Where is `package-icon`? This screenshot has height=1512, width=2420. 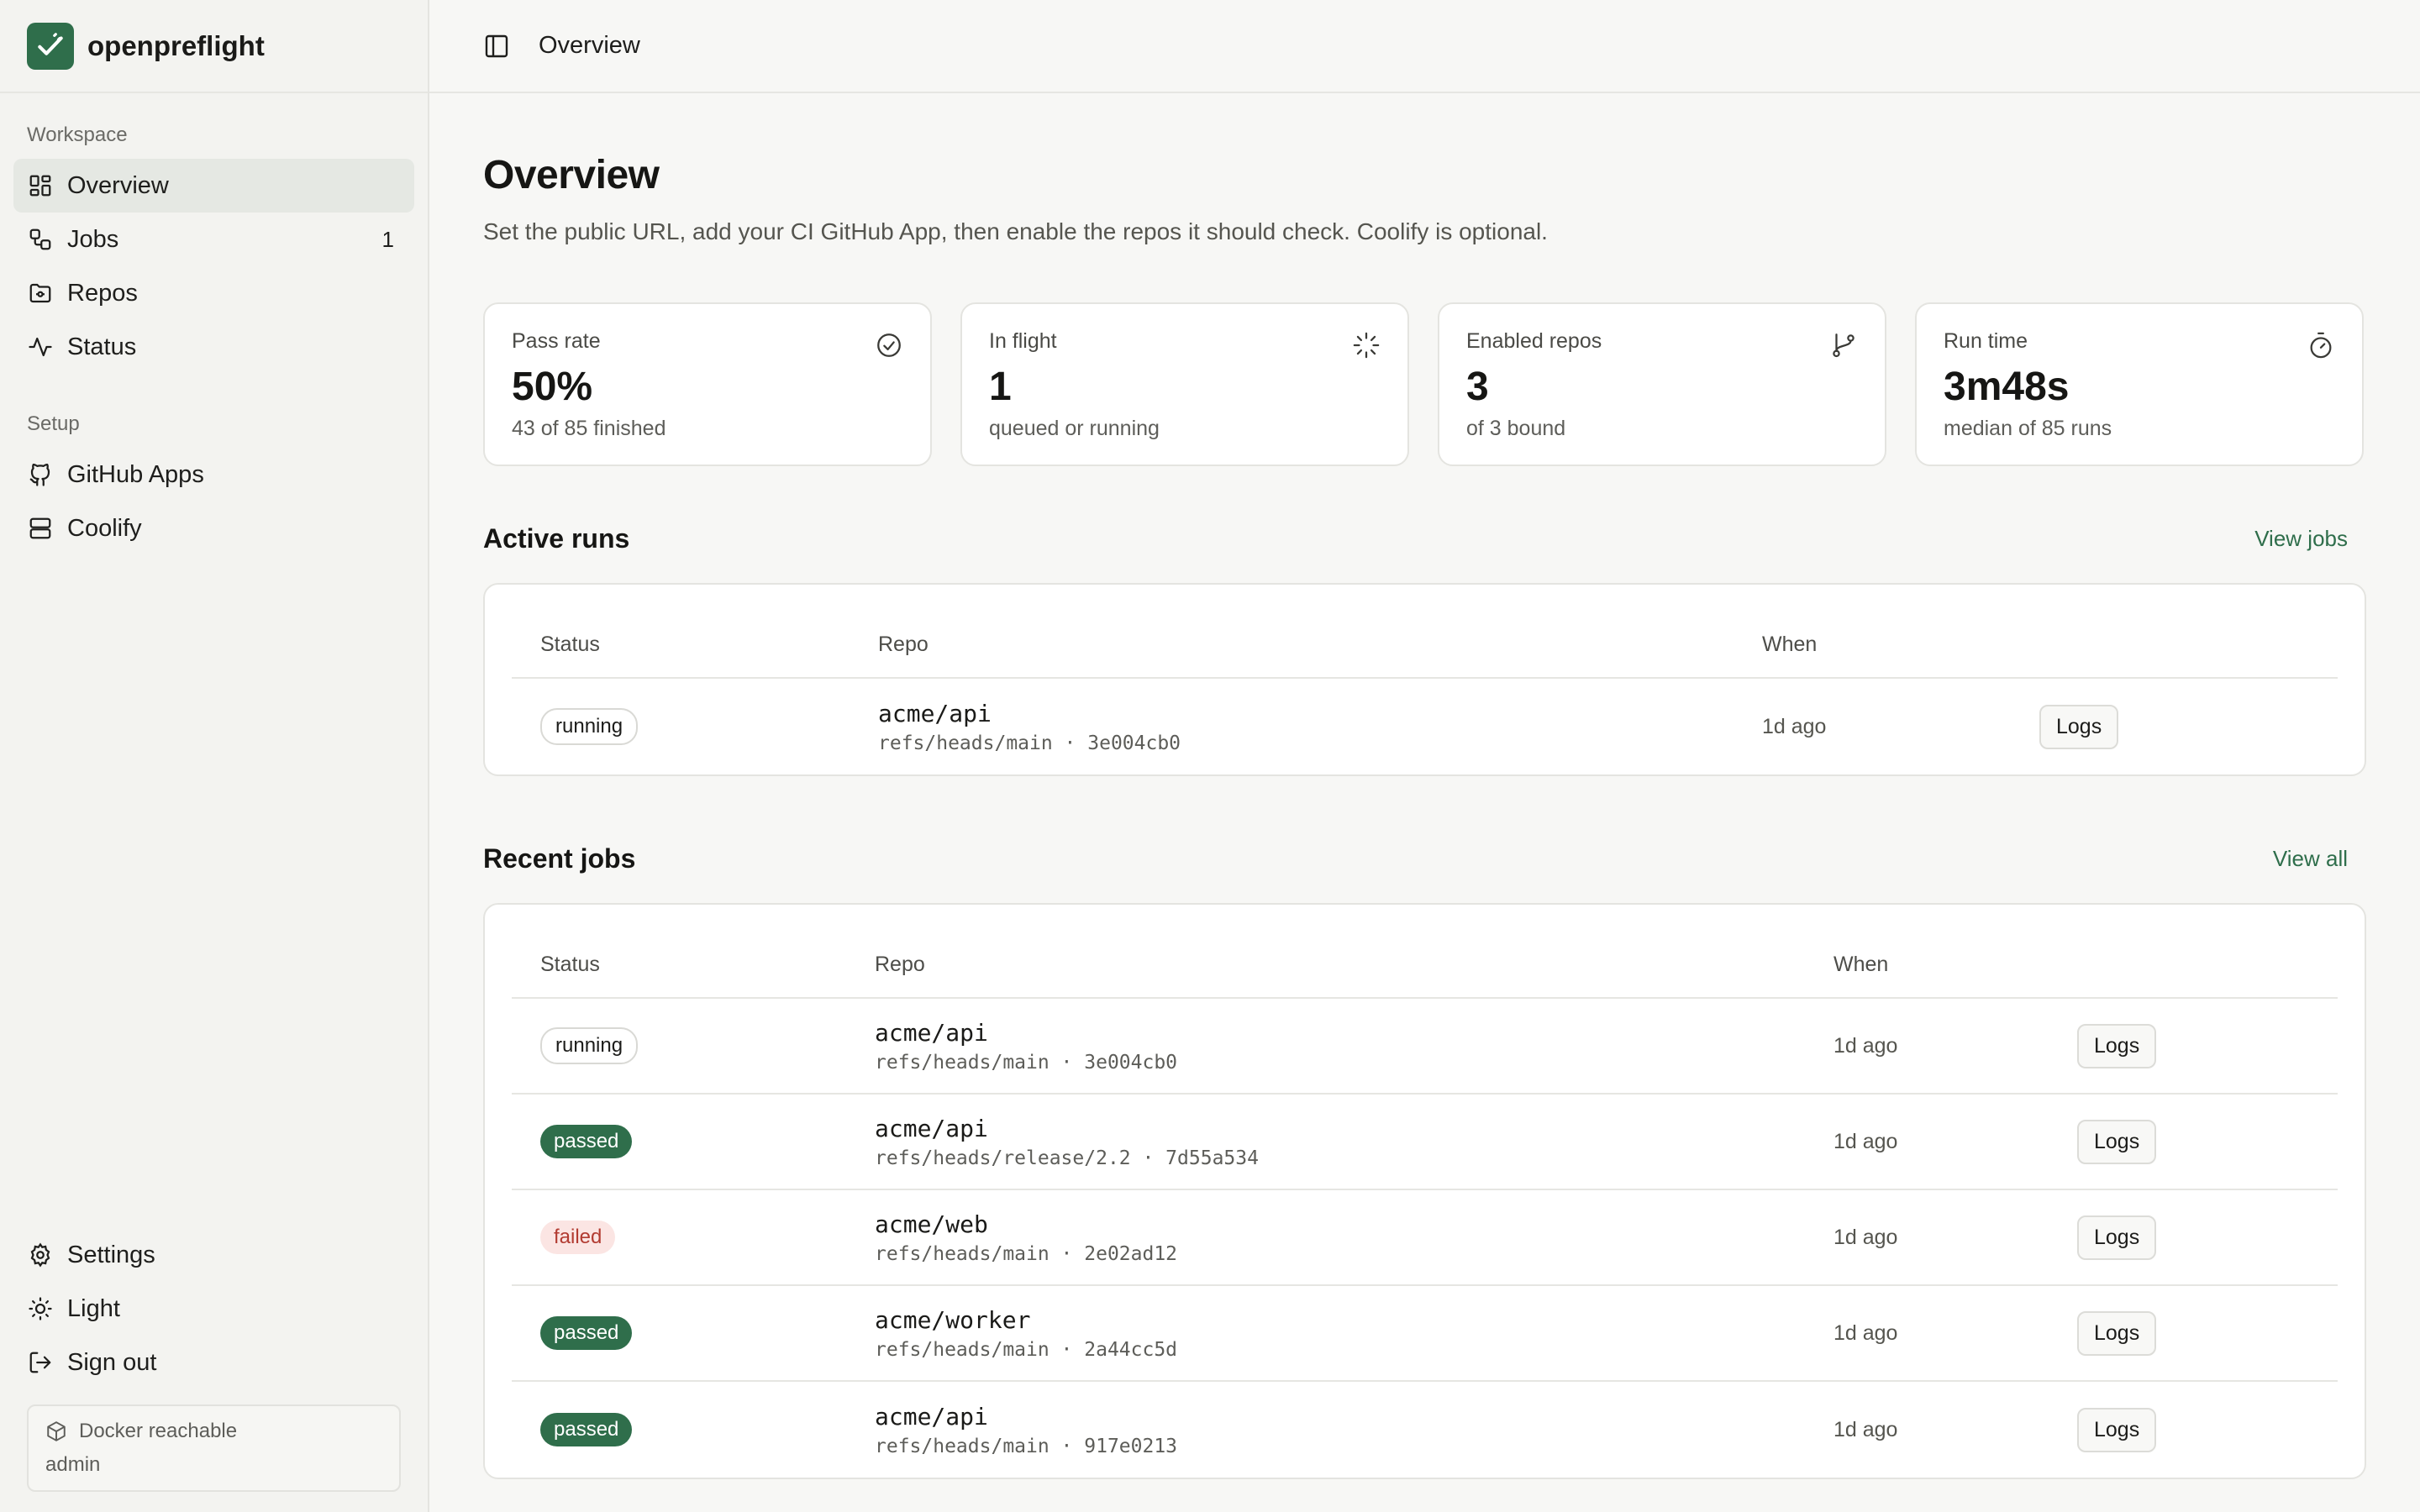
package-icon is located at coordinates (56, 1431).